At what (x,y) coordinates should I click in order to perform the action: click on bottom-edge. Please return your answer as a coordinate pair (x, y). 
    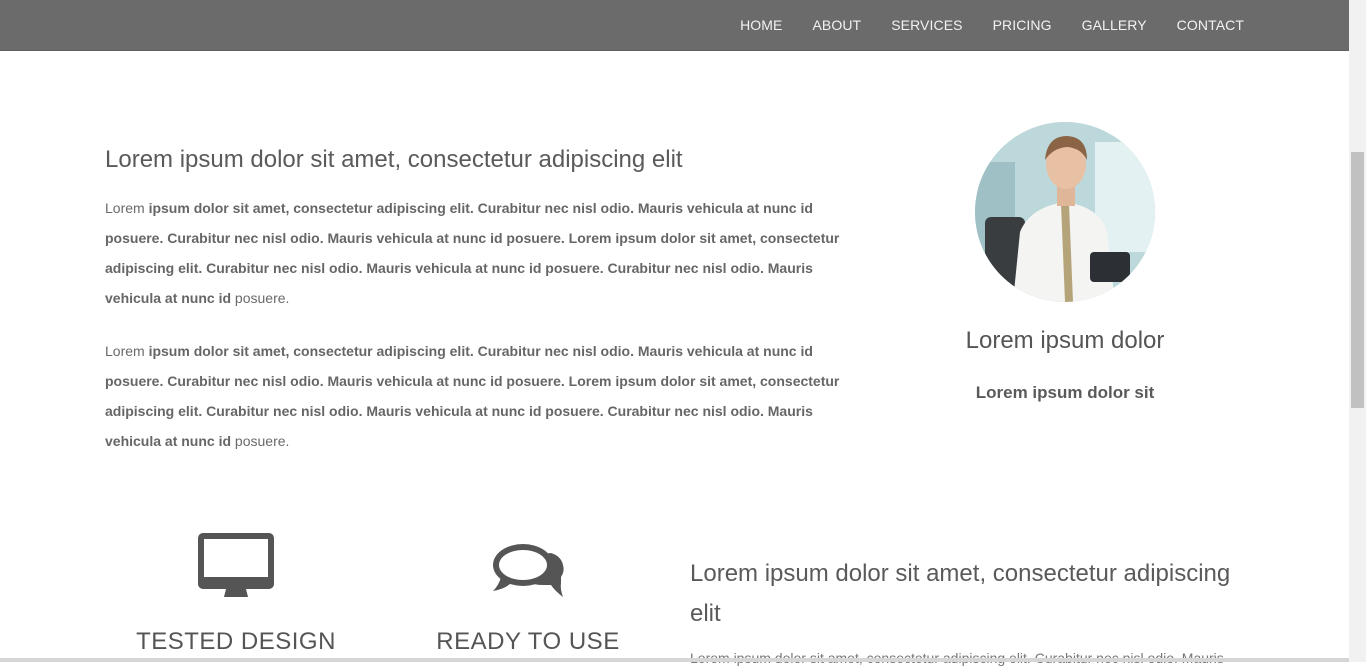
    Looking at the image, I should click on (674, 660).